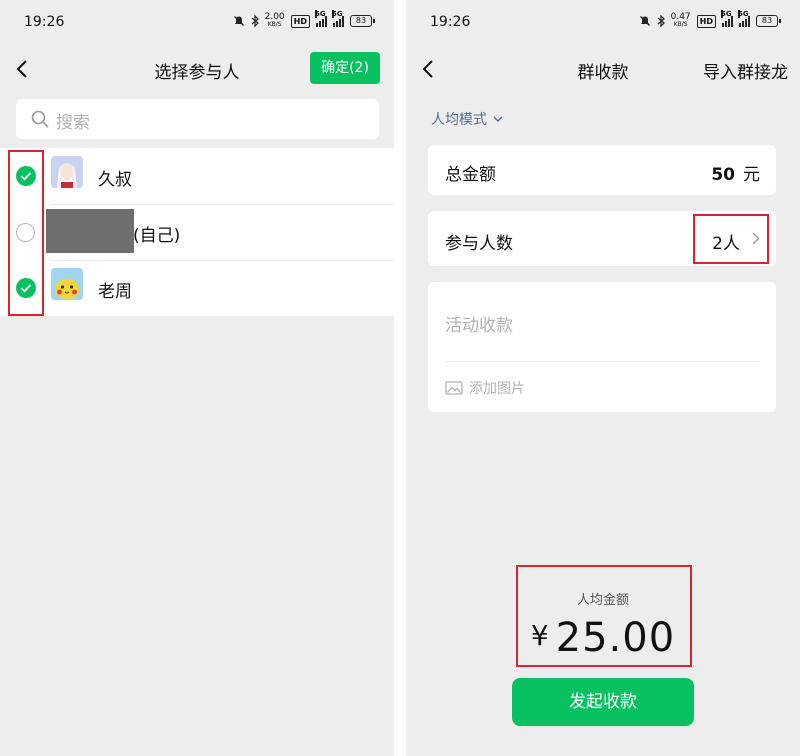 Image resolution: width=800 pixels, height=756 pixels. What do you see at coordinates (723, 175) in the screenshot?
I see `total-amount-value: 50` at bounding box center [723, 175].